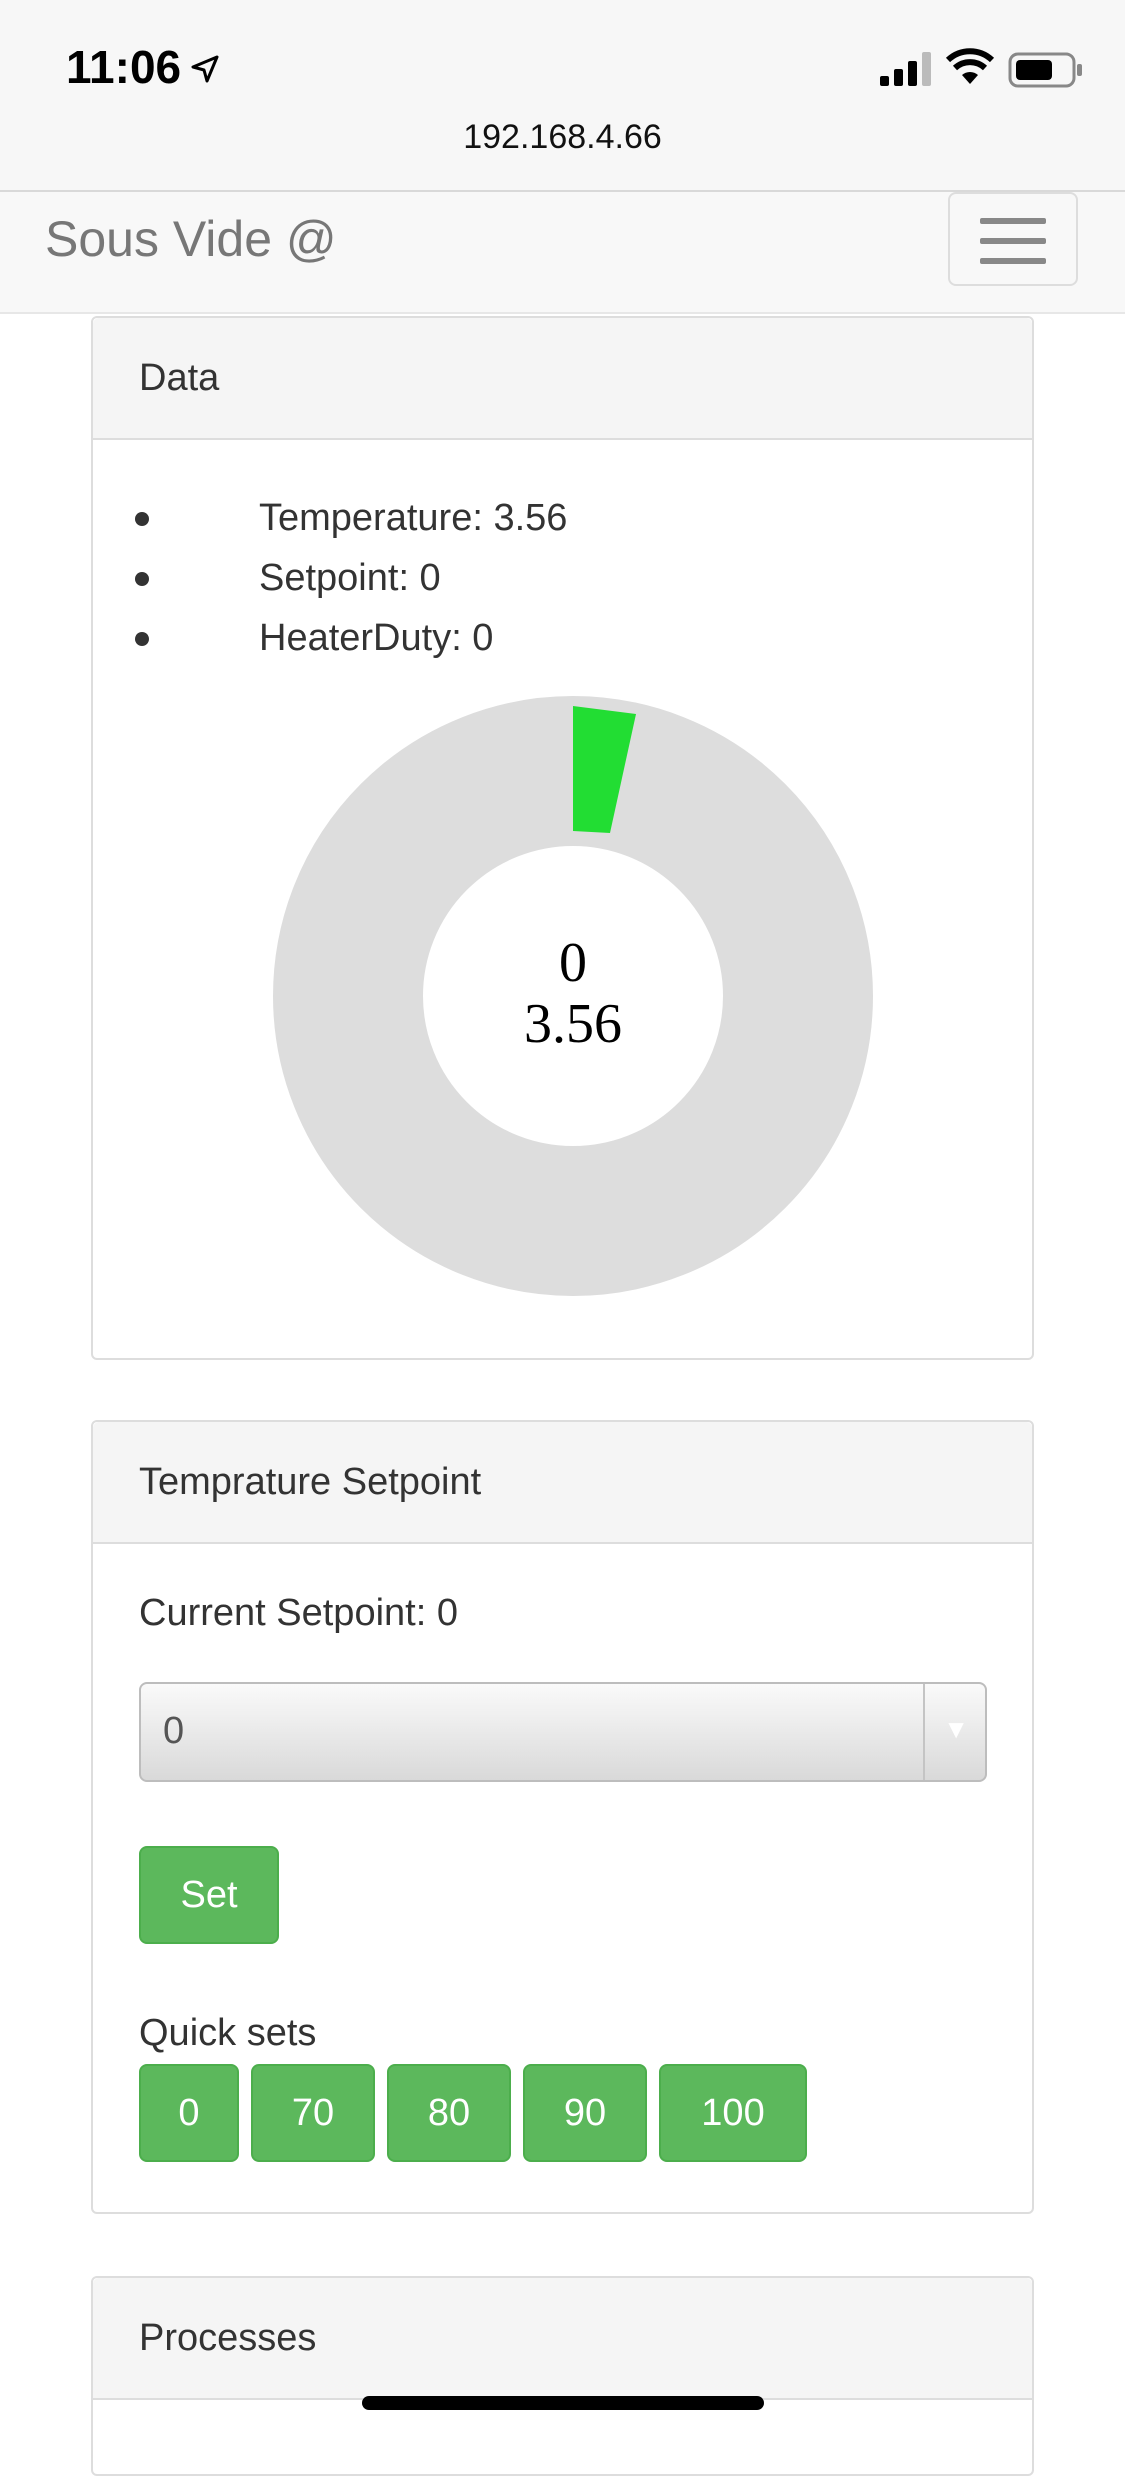 This screenshot has height=2476, width=1125. I want to click on setpoint-panel-heading: Temprature Setpoint, so click(562, 1483).